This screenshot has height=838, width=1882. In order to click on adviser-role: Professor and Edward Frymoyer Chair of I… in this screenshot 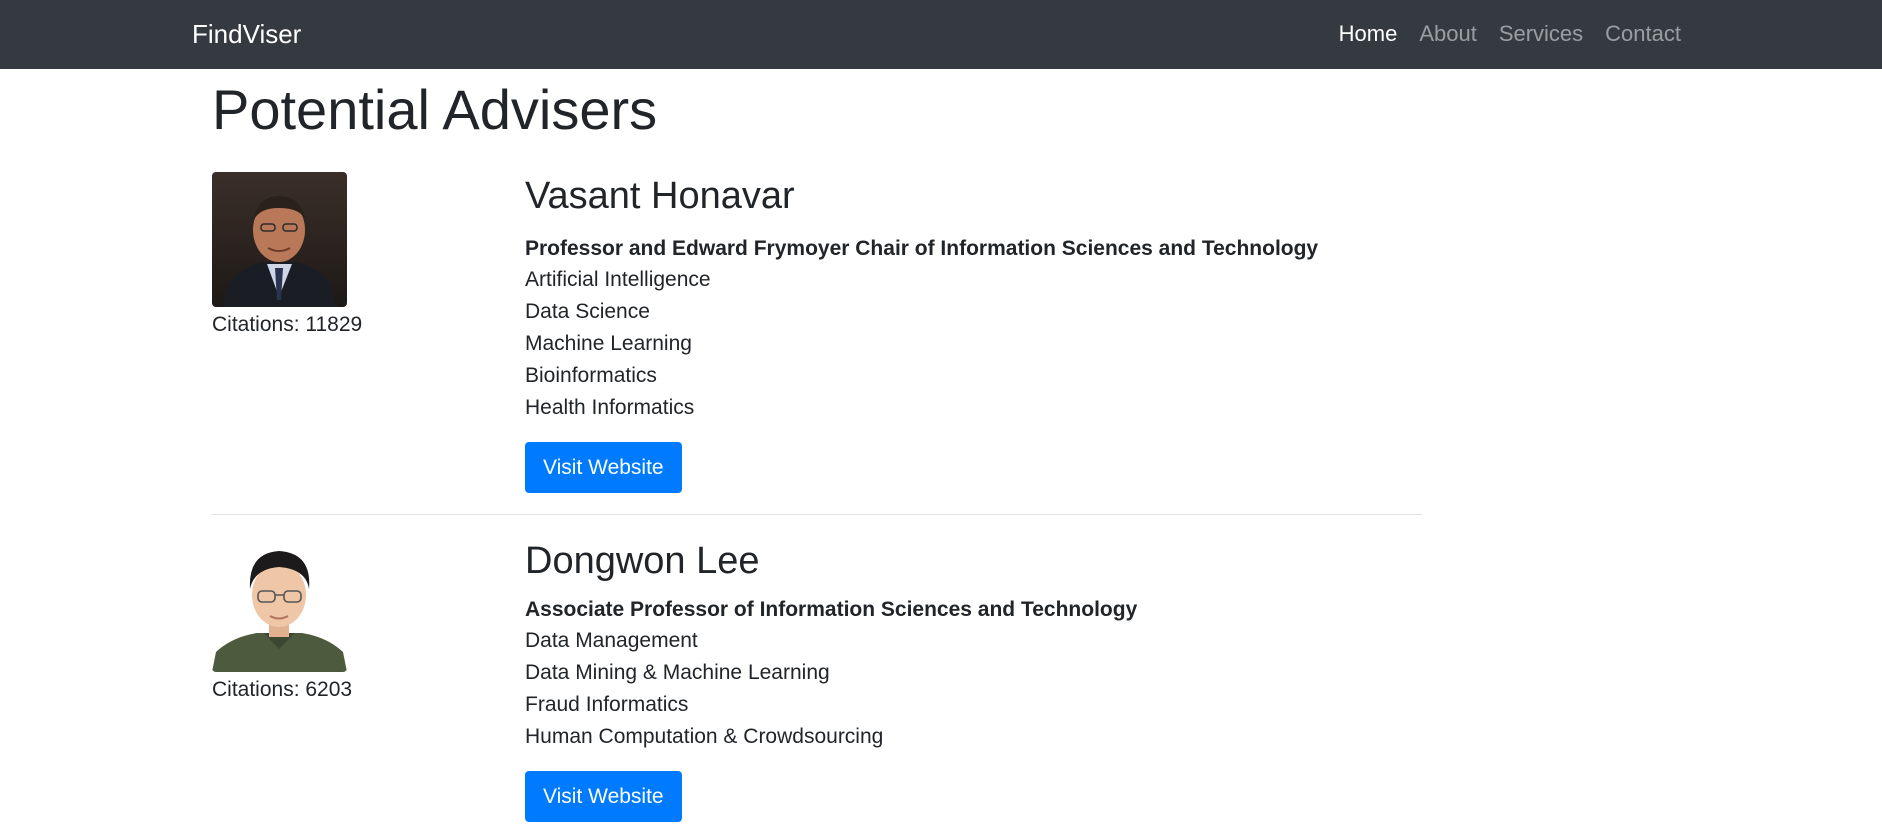, I will do `click(922, 248)`.